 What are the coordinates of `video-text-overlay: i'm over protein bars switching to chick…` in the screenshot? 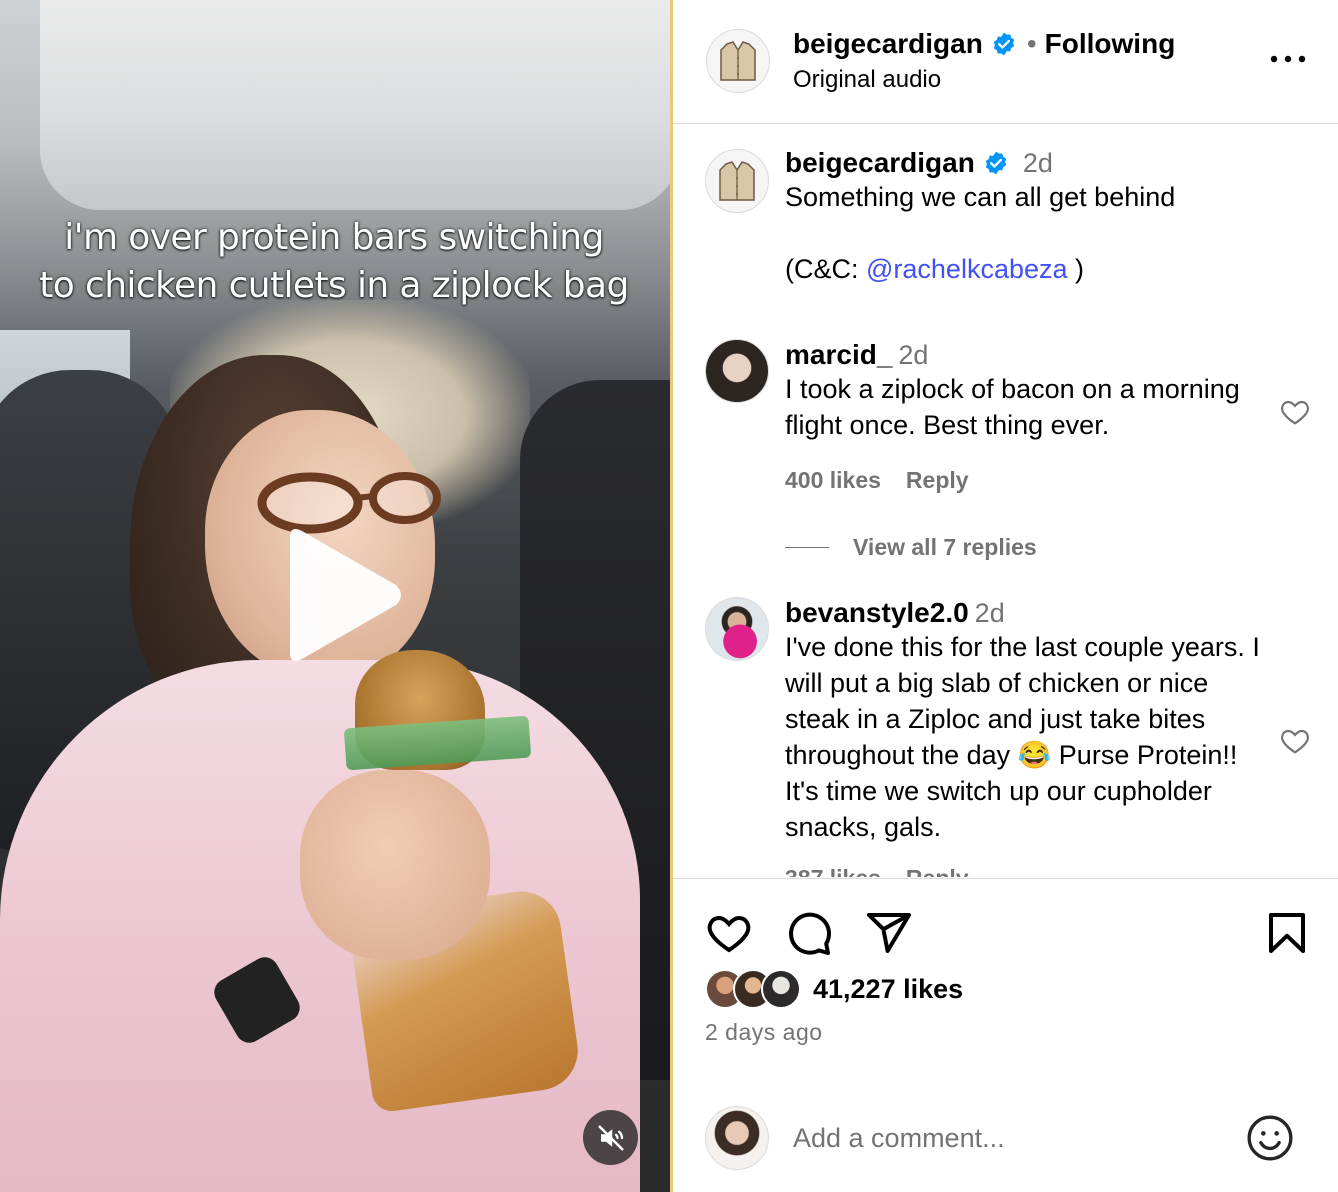 It's located at (334, 262).